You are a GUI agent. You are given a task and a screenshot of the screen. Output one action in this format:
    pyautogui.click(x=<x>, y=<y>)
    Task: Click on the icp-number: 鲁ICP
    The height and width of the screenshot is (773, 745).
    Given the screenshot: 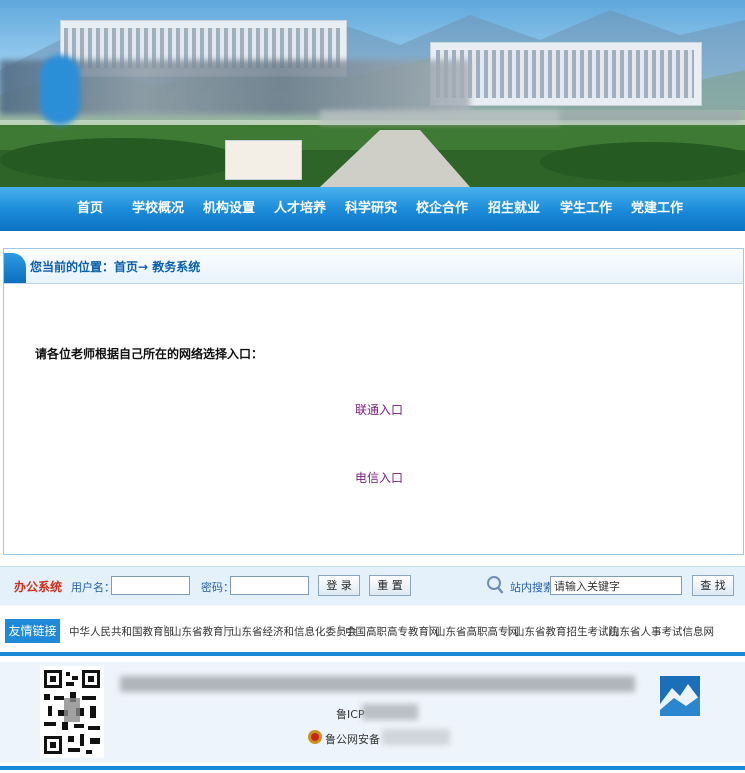 What is the action you would take?
    pyautogui.click(x=350, y=714)
    